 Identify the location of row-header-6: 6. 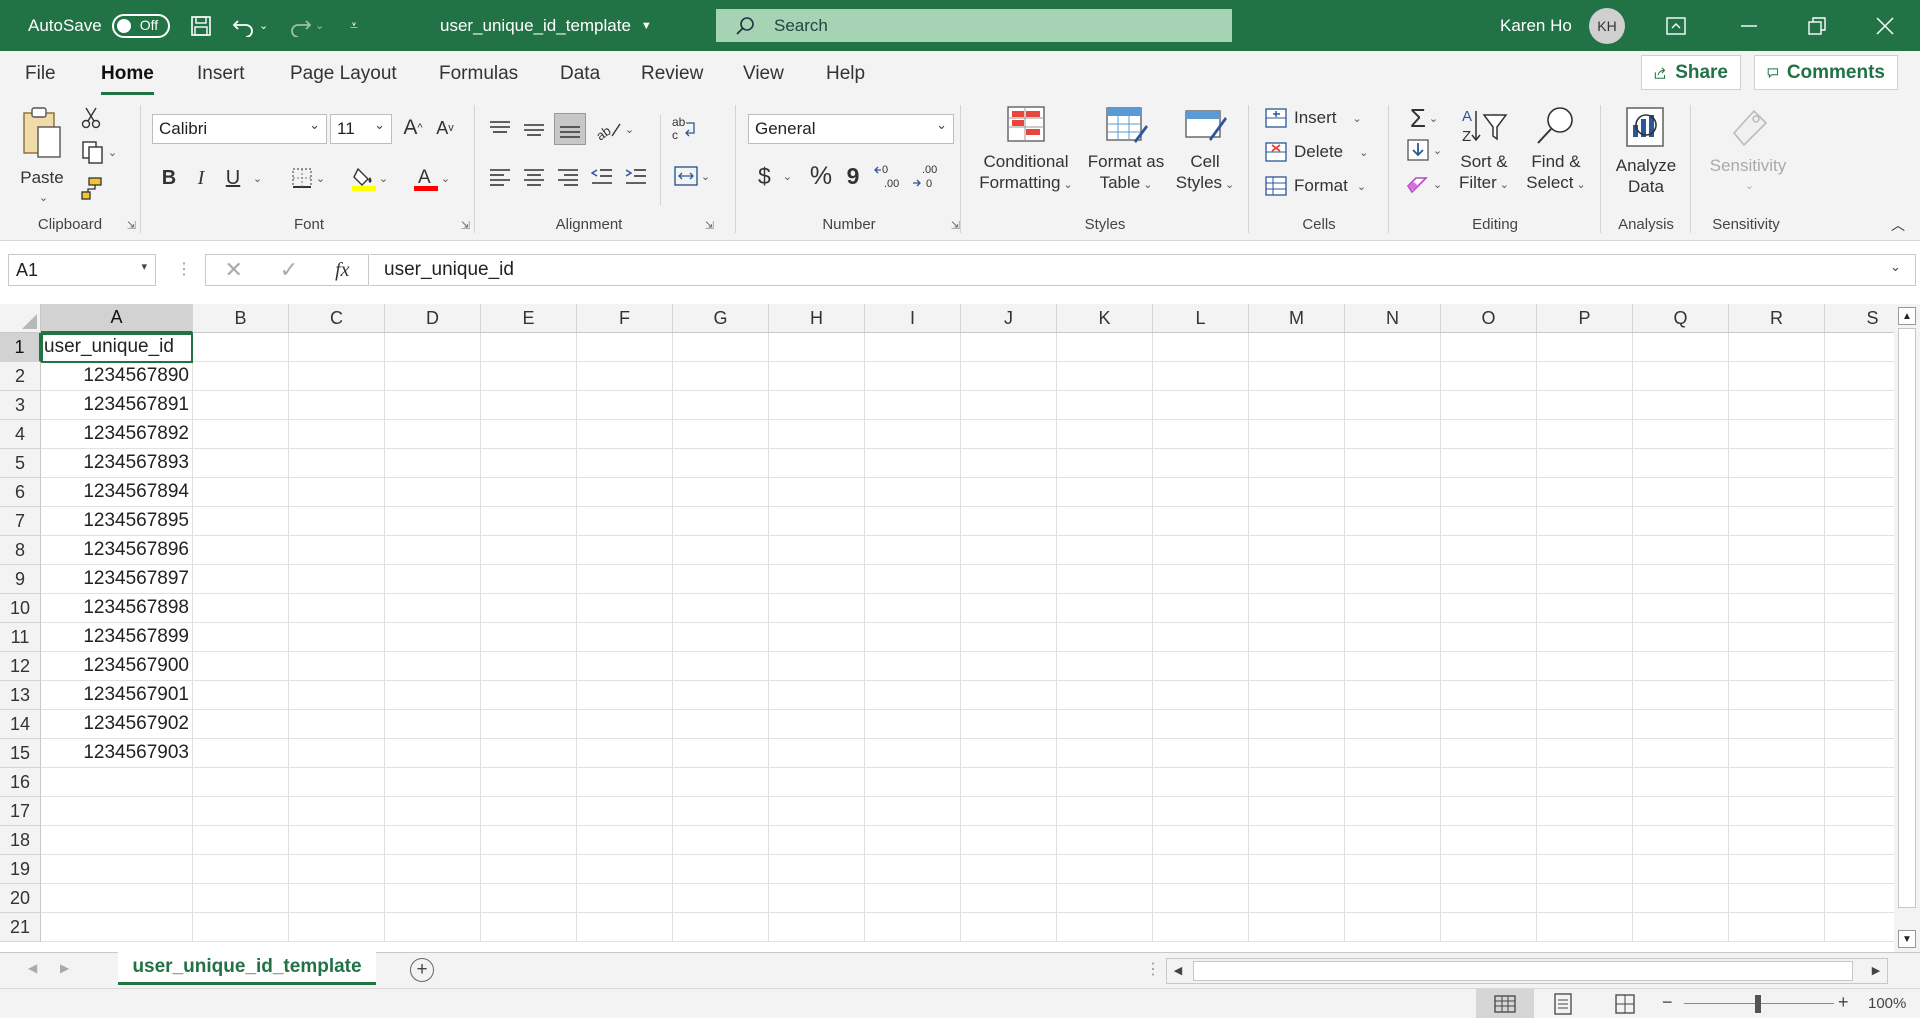
(20, 492).